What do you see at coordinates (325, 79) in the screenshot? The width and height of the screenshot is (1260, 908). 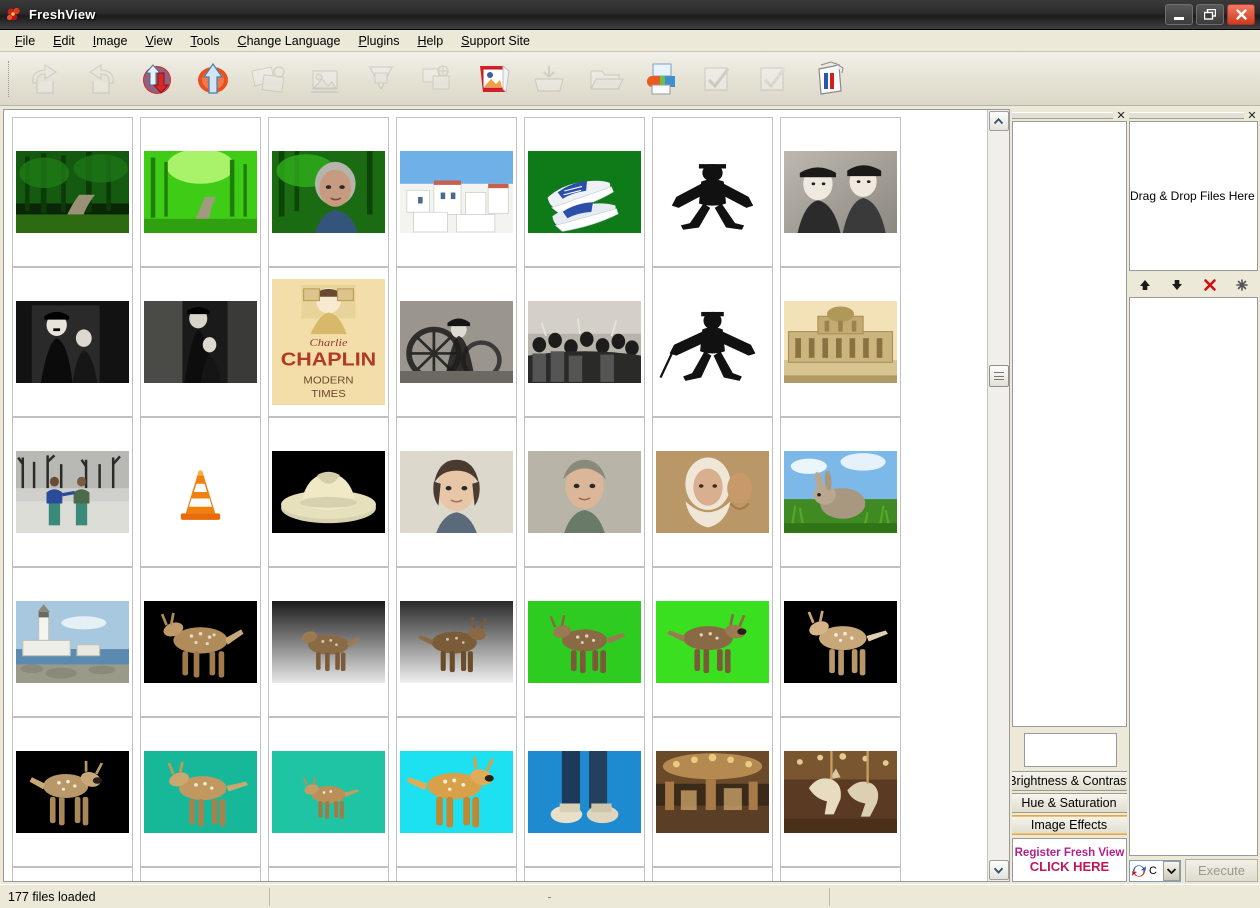 I see `watermark-button` at bounding box center [325, 79].